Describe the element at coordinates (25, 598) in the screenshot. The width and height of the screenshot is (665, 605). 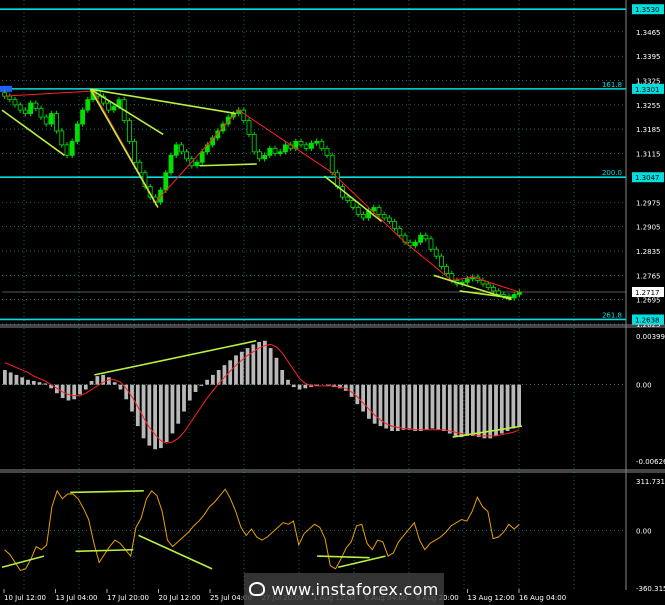
I see `time-tick-label: 10 Jul 12:00` at that location.